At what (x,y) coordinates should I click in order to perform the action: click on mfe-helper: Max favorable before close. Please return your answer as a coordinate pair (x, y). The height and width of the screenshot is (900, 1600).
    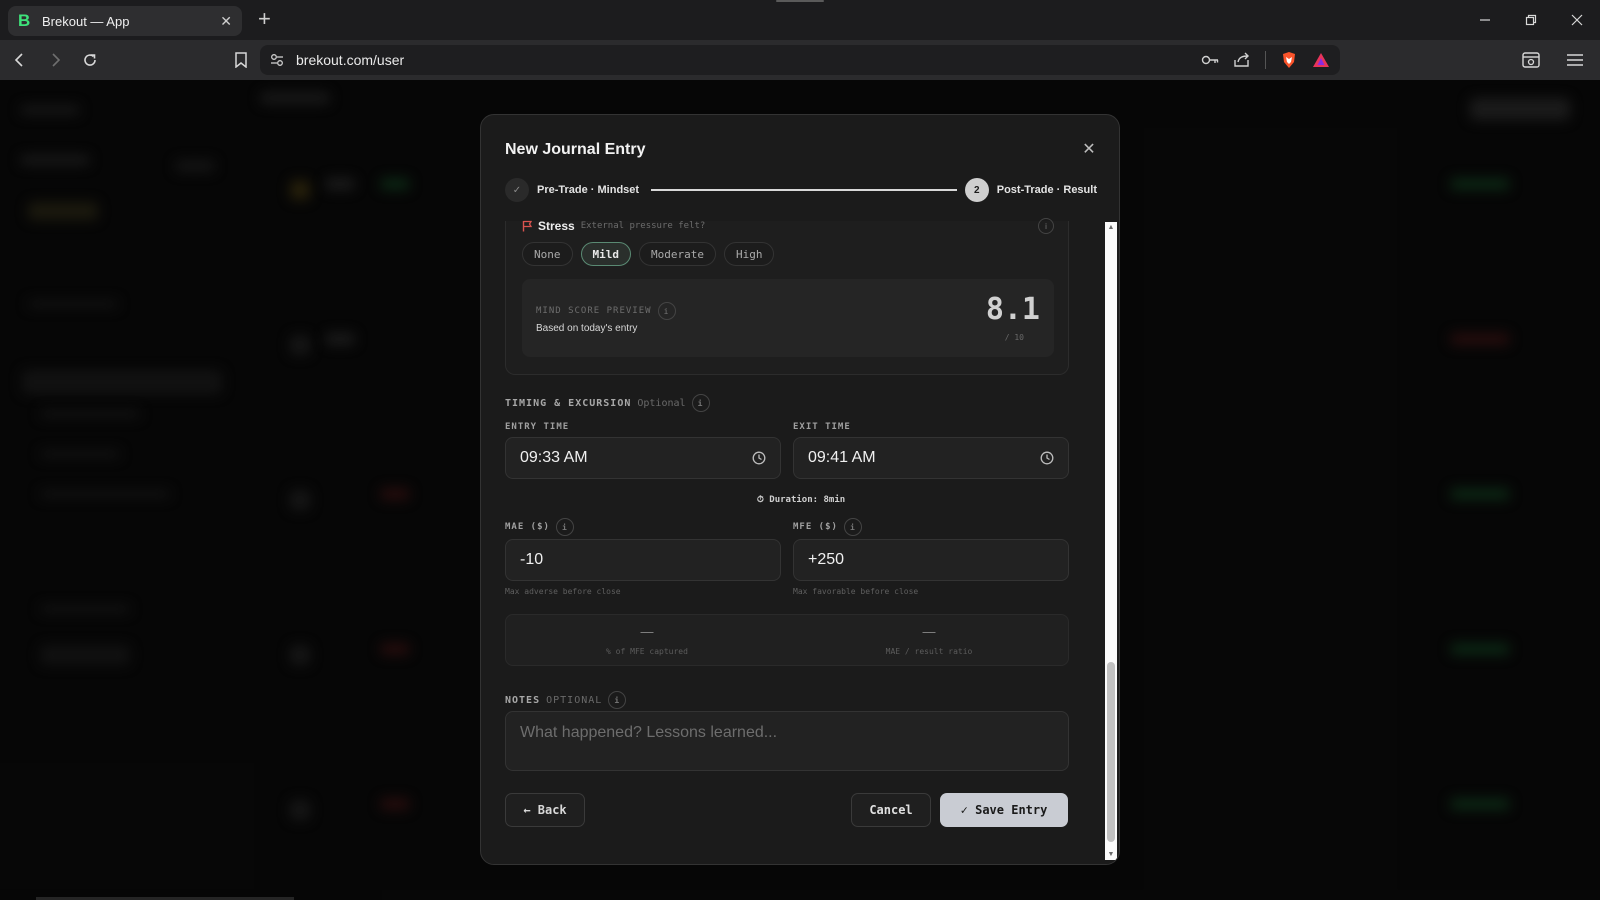
    Looking at the image, I should click on (856, 591).